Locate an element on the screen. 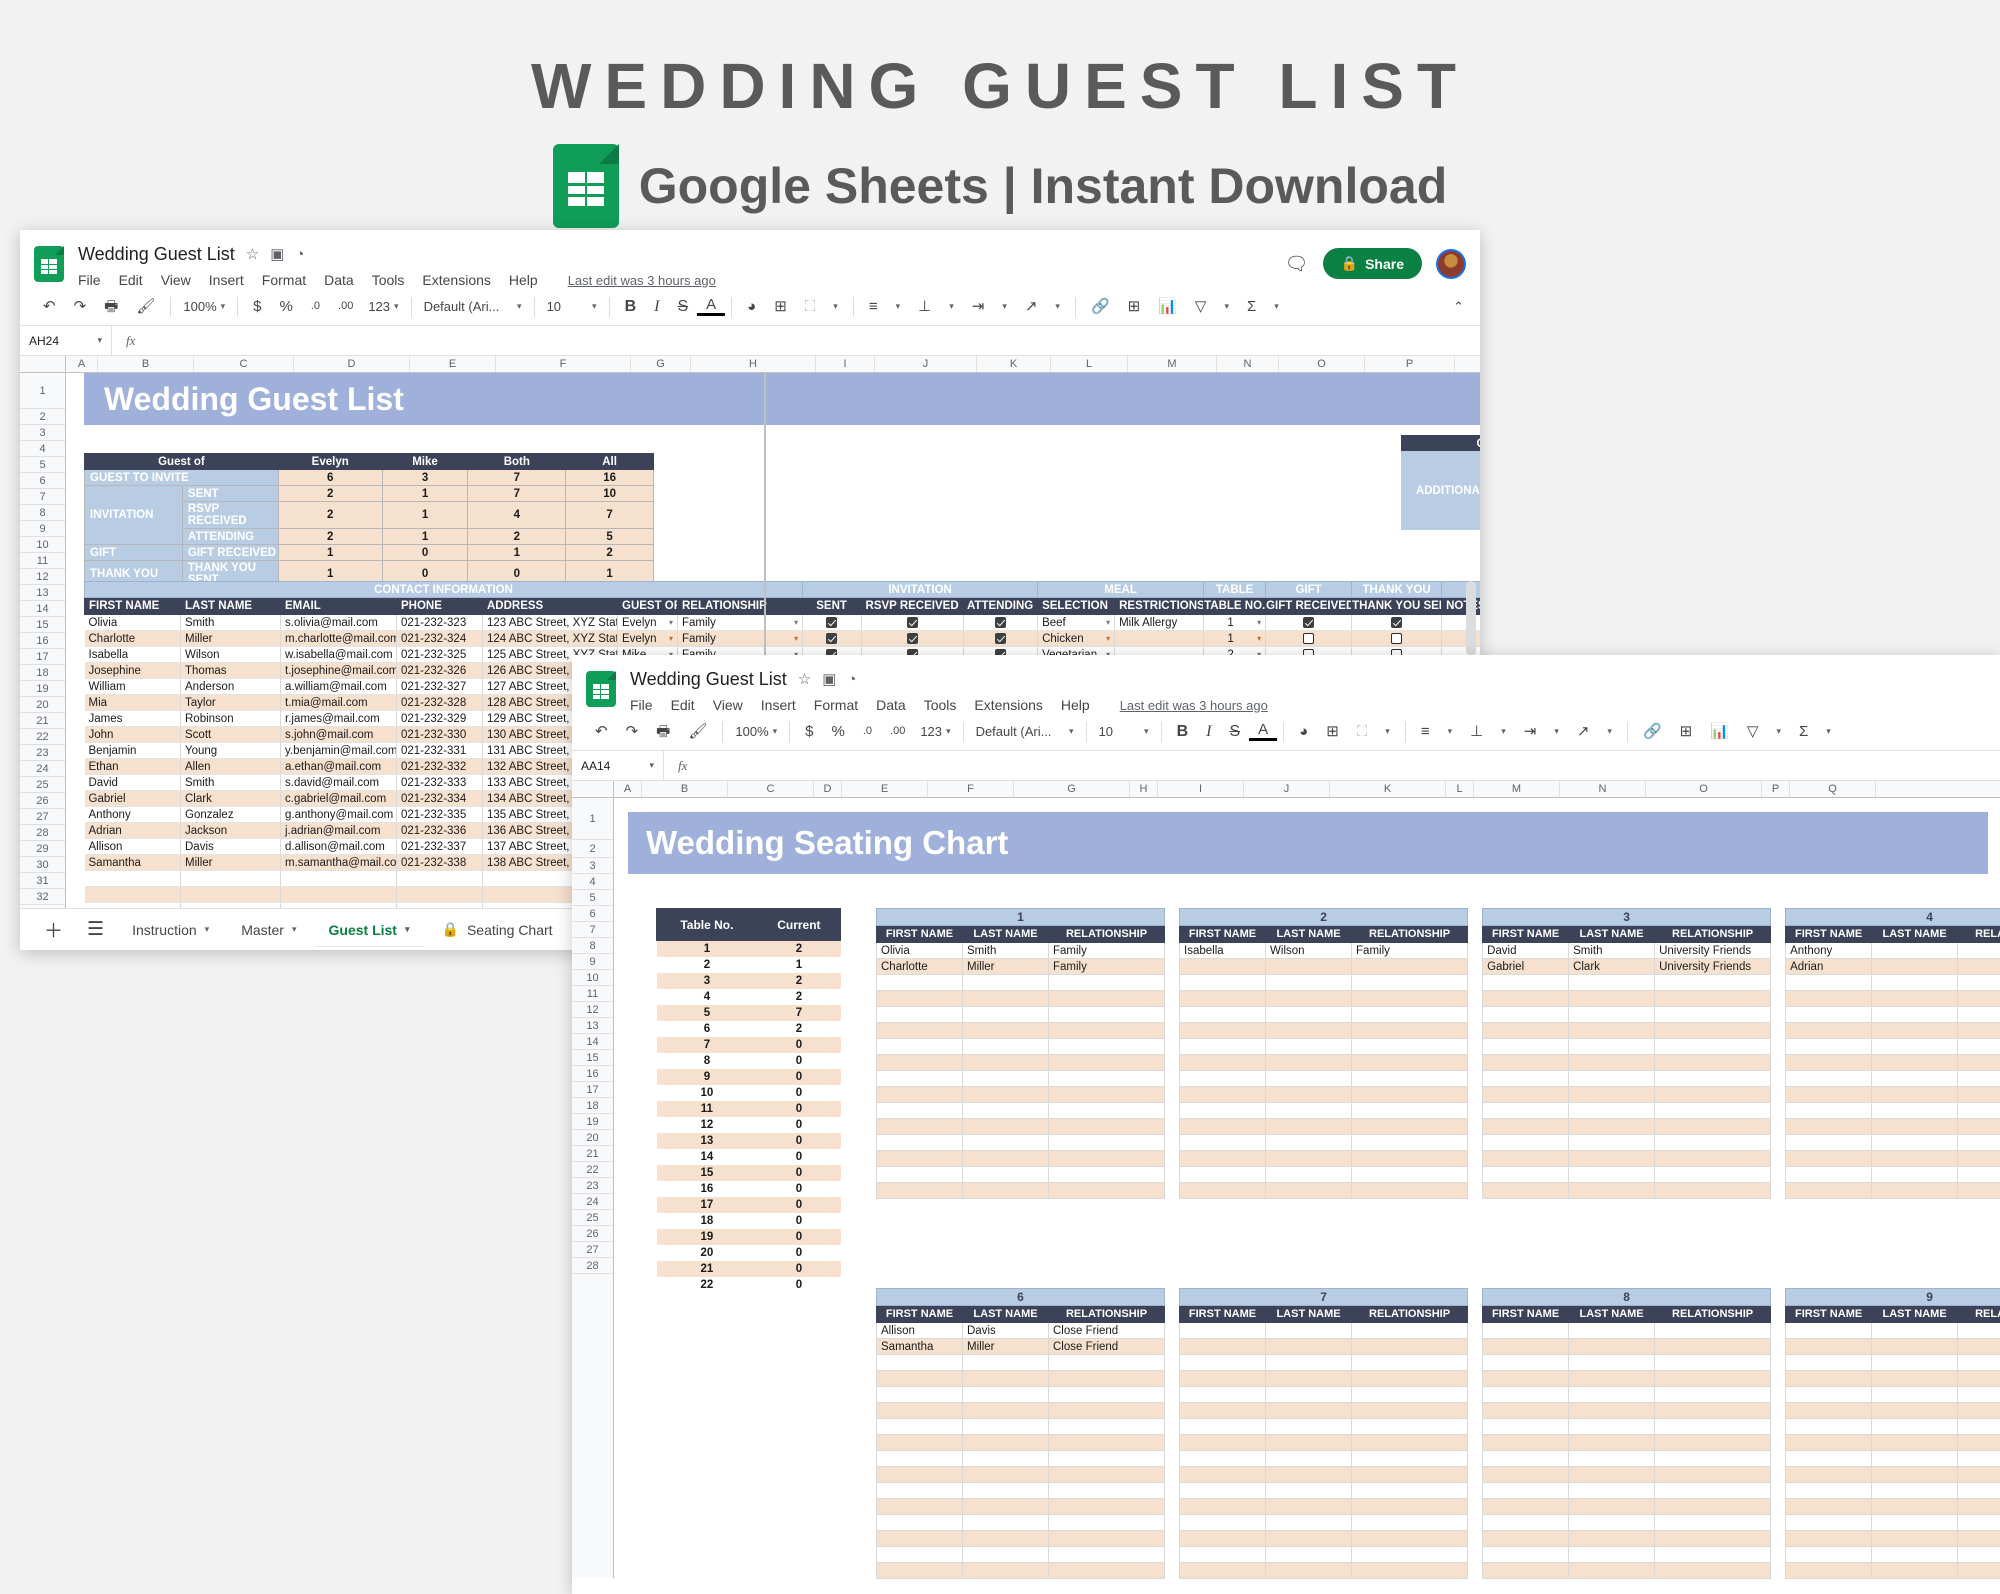 This screenshot has width=2000, height=1594. insert-chart-icon: 📊 is located at coordinates (1719, 731).